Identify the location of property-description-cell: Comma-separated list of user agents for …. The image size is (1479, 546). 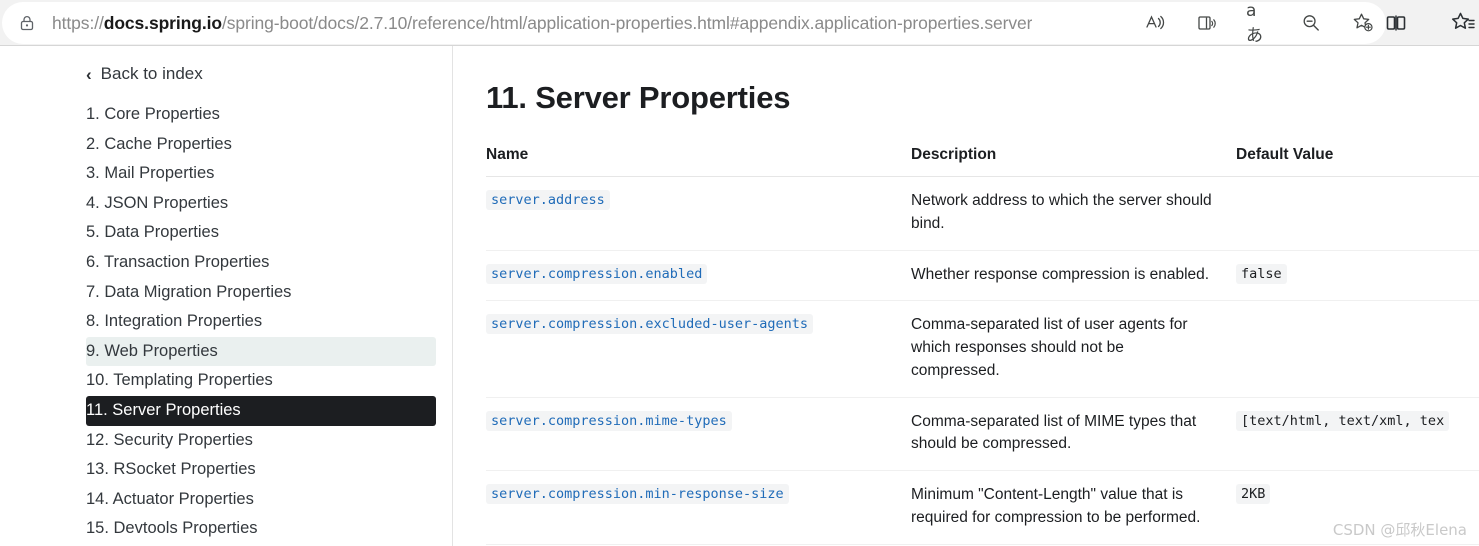
(1073, 349).